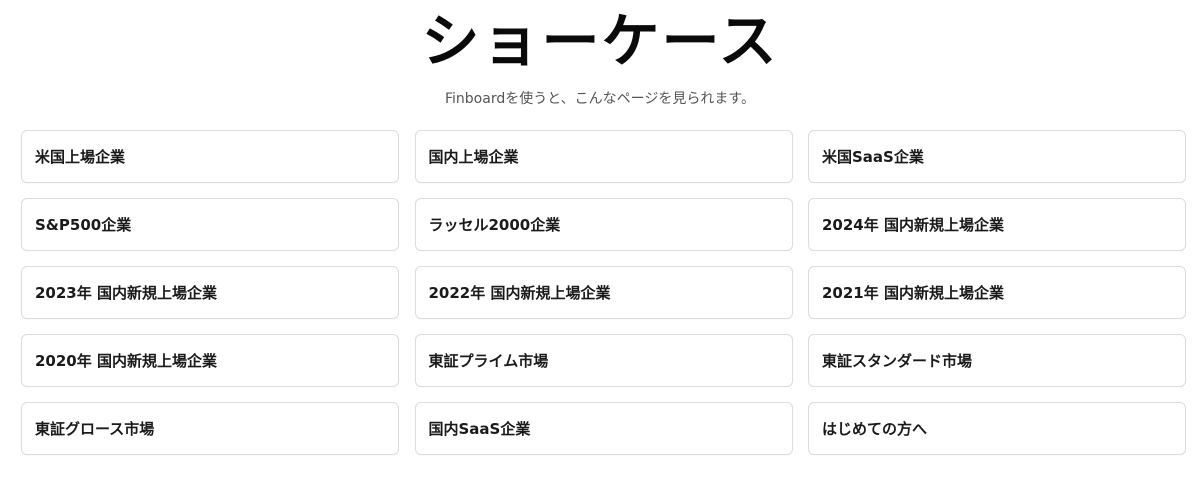  Describe the element at coordinates (600, 99) in the screenshot. I see `page-subtitle: Finboardを使うと、こんなページを見られます。` at that location.